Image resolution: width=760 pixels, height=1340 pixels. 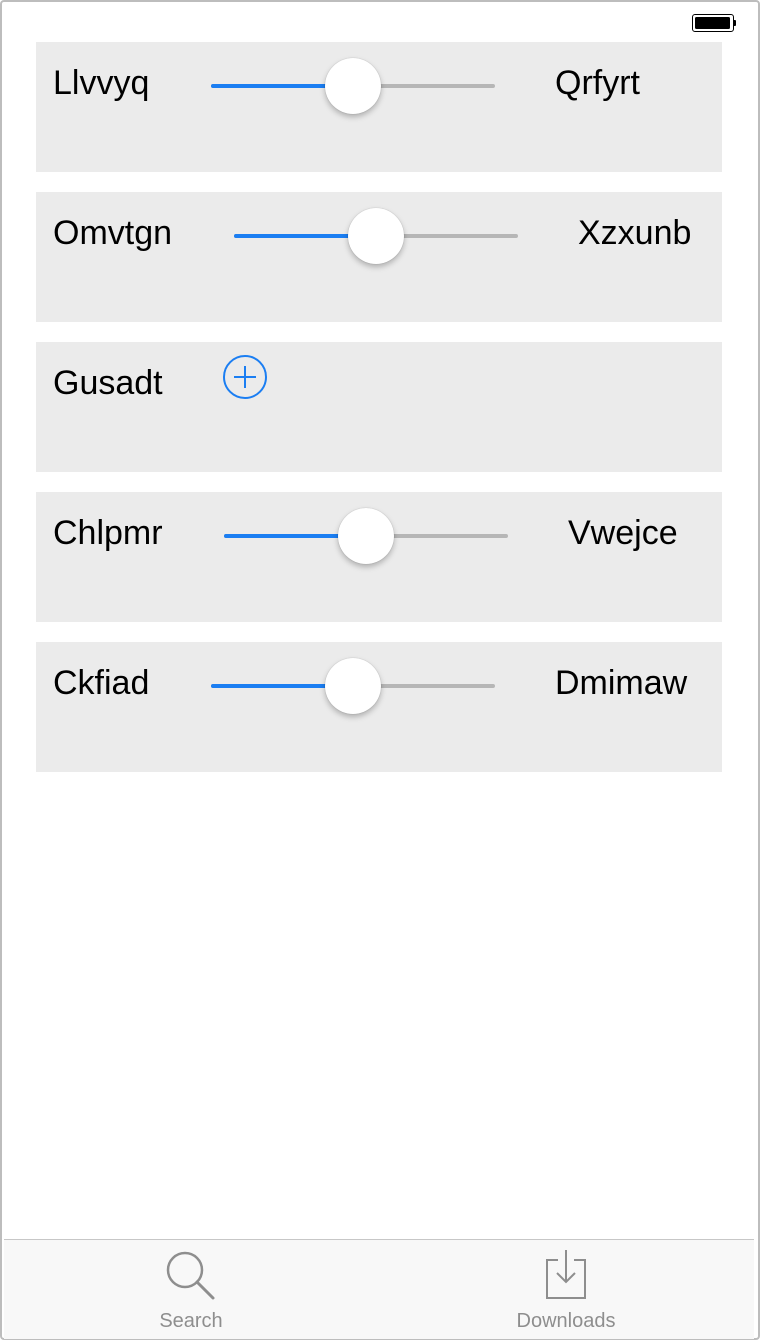 What do you see at coordinates (113, 233) in the screenshot?
I see `slider-min-label: Omvtgn` at bounding box center [113, 233].